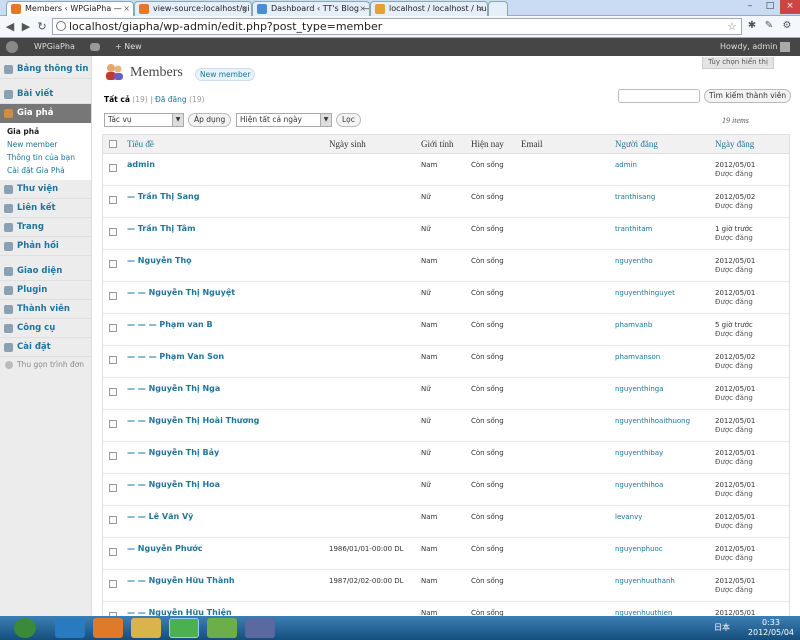 This screenshot has height=640, width=800. I want to click on row-title-link: — — Nguyễn Thị Nga, so click(173, 388).